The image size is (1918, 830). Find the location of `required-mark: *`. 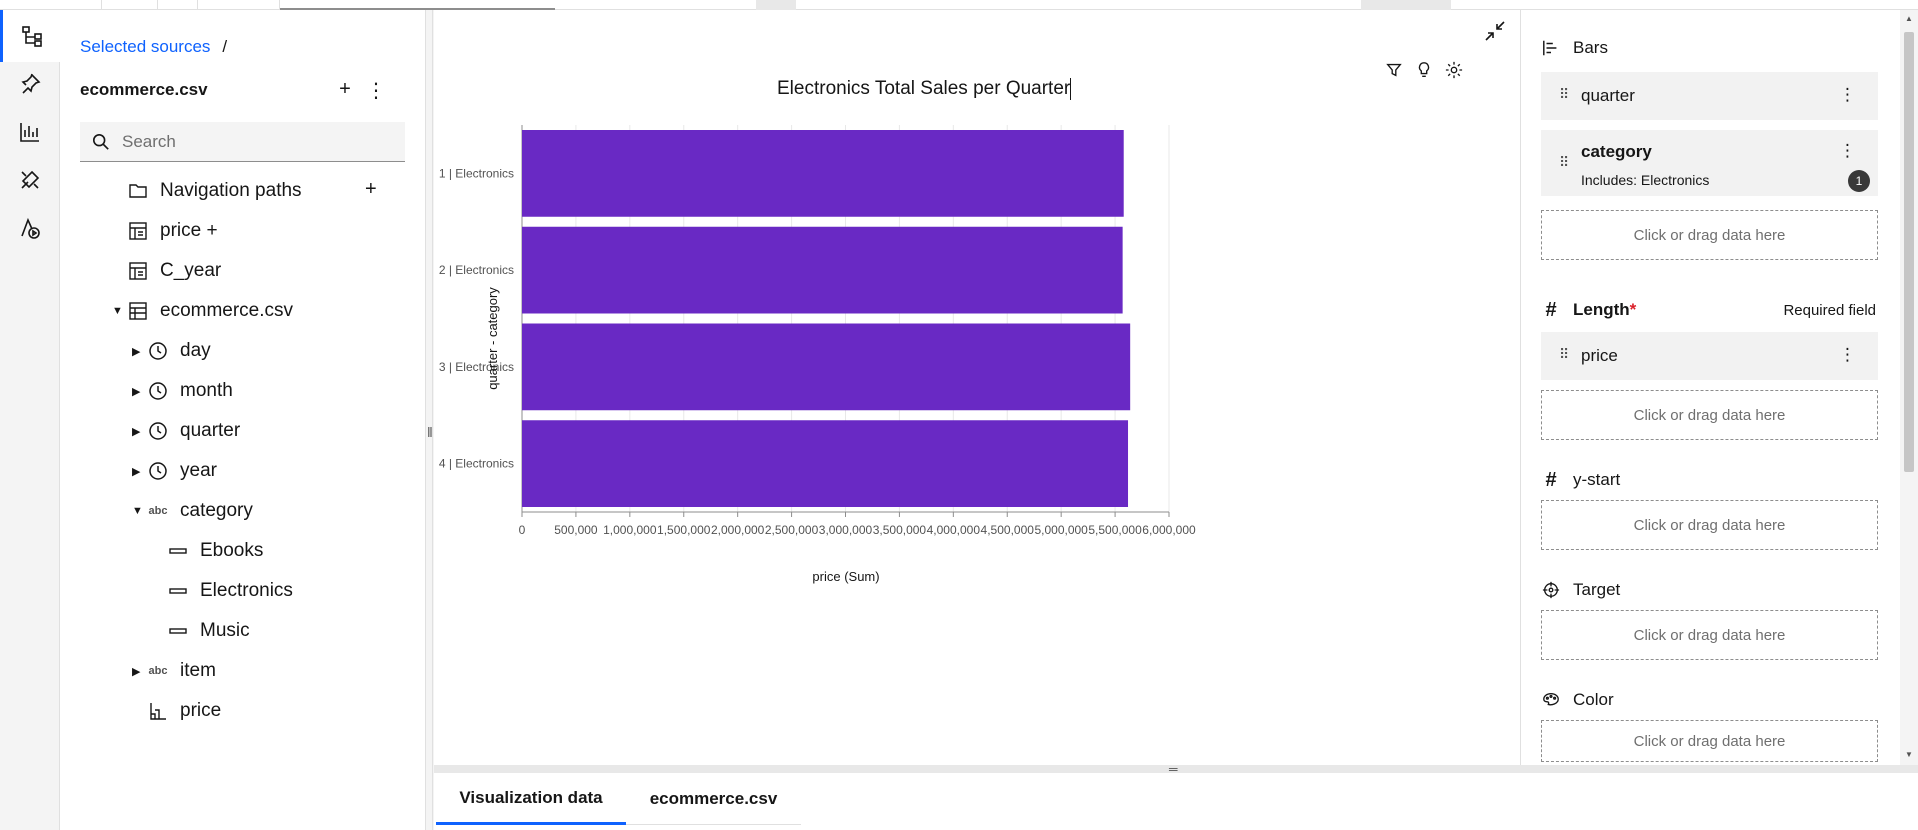

required-mark: * is located at coordinates (1633, 309).